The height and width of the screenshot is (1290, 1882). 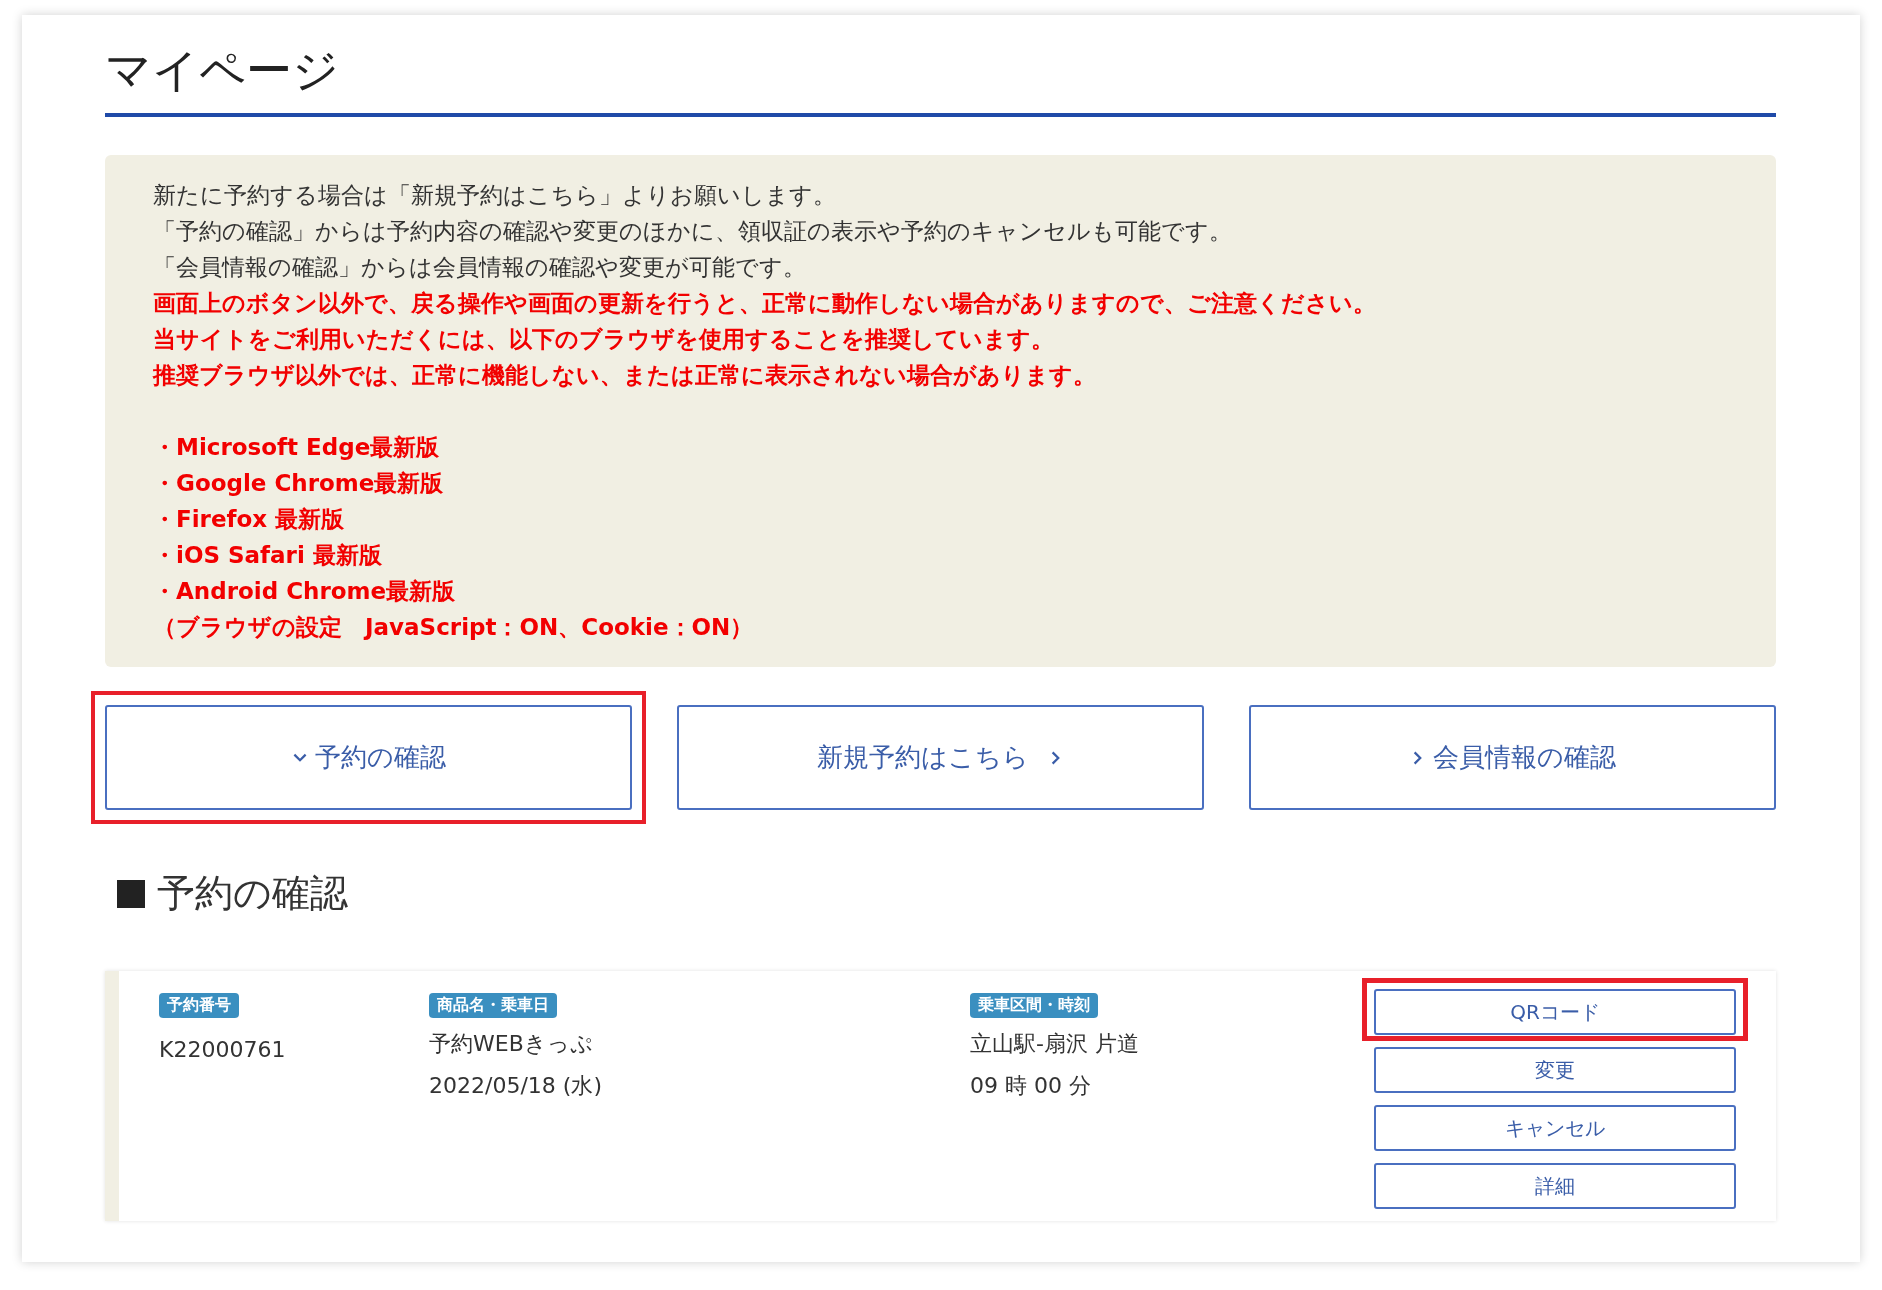 I want to click on field-value: 予約WEBきっぷ, so click(x=511, y=1044).